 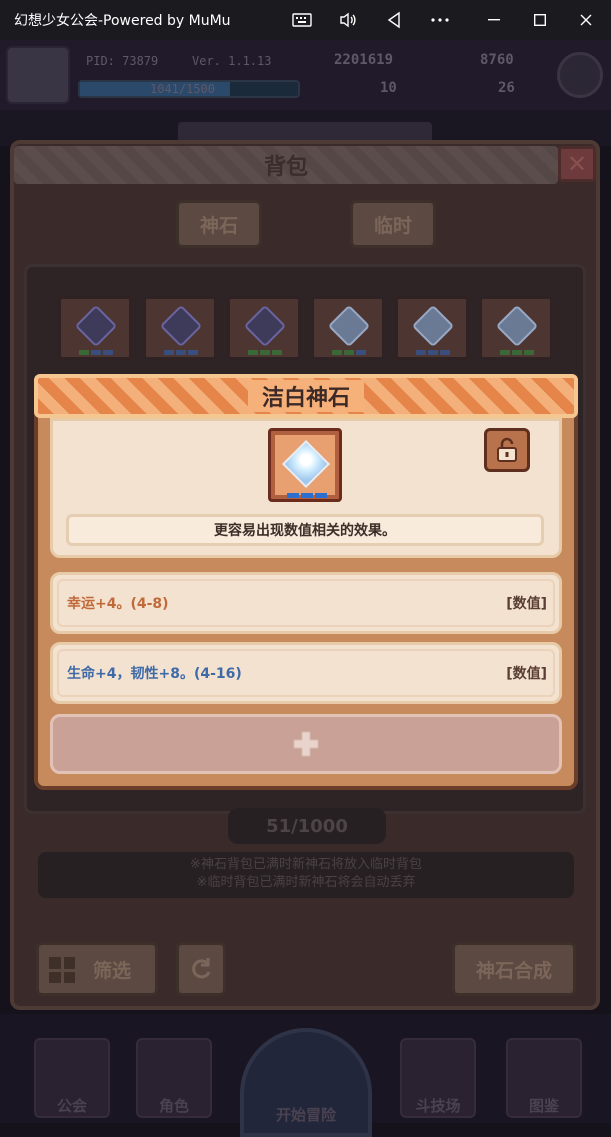 What do you see at coordinates (305, 530) in the screenshot?
I see `stone-description: 更容易出现数值相关的效果。` at bounding box center [305, 530].